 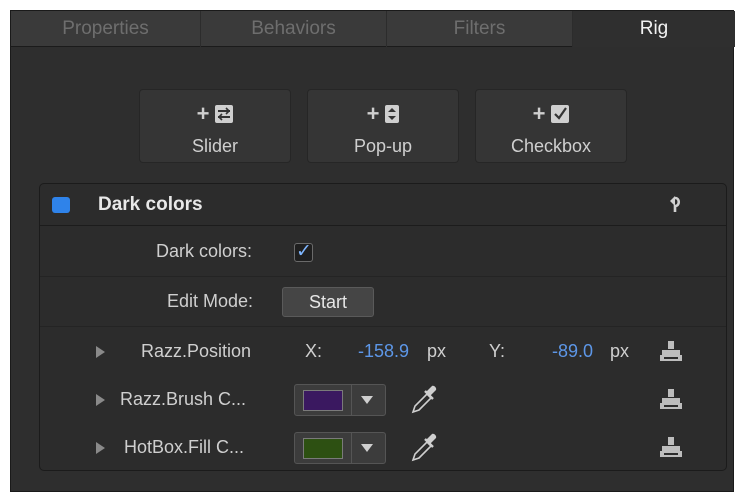 What do you see at coordinates (551, 146) in the screenshot?
I see `checkbox-label: Checkbox` at bounding box center [551, 146].